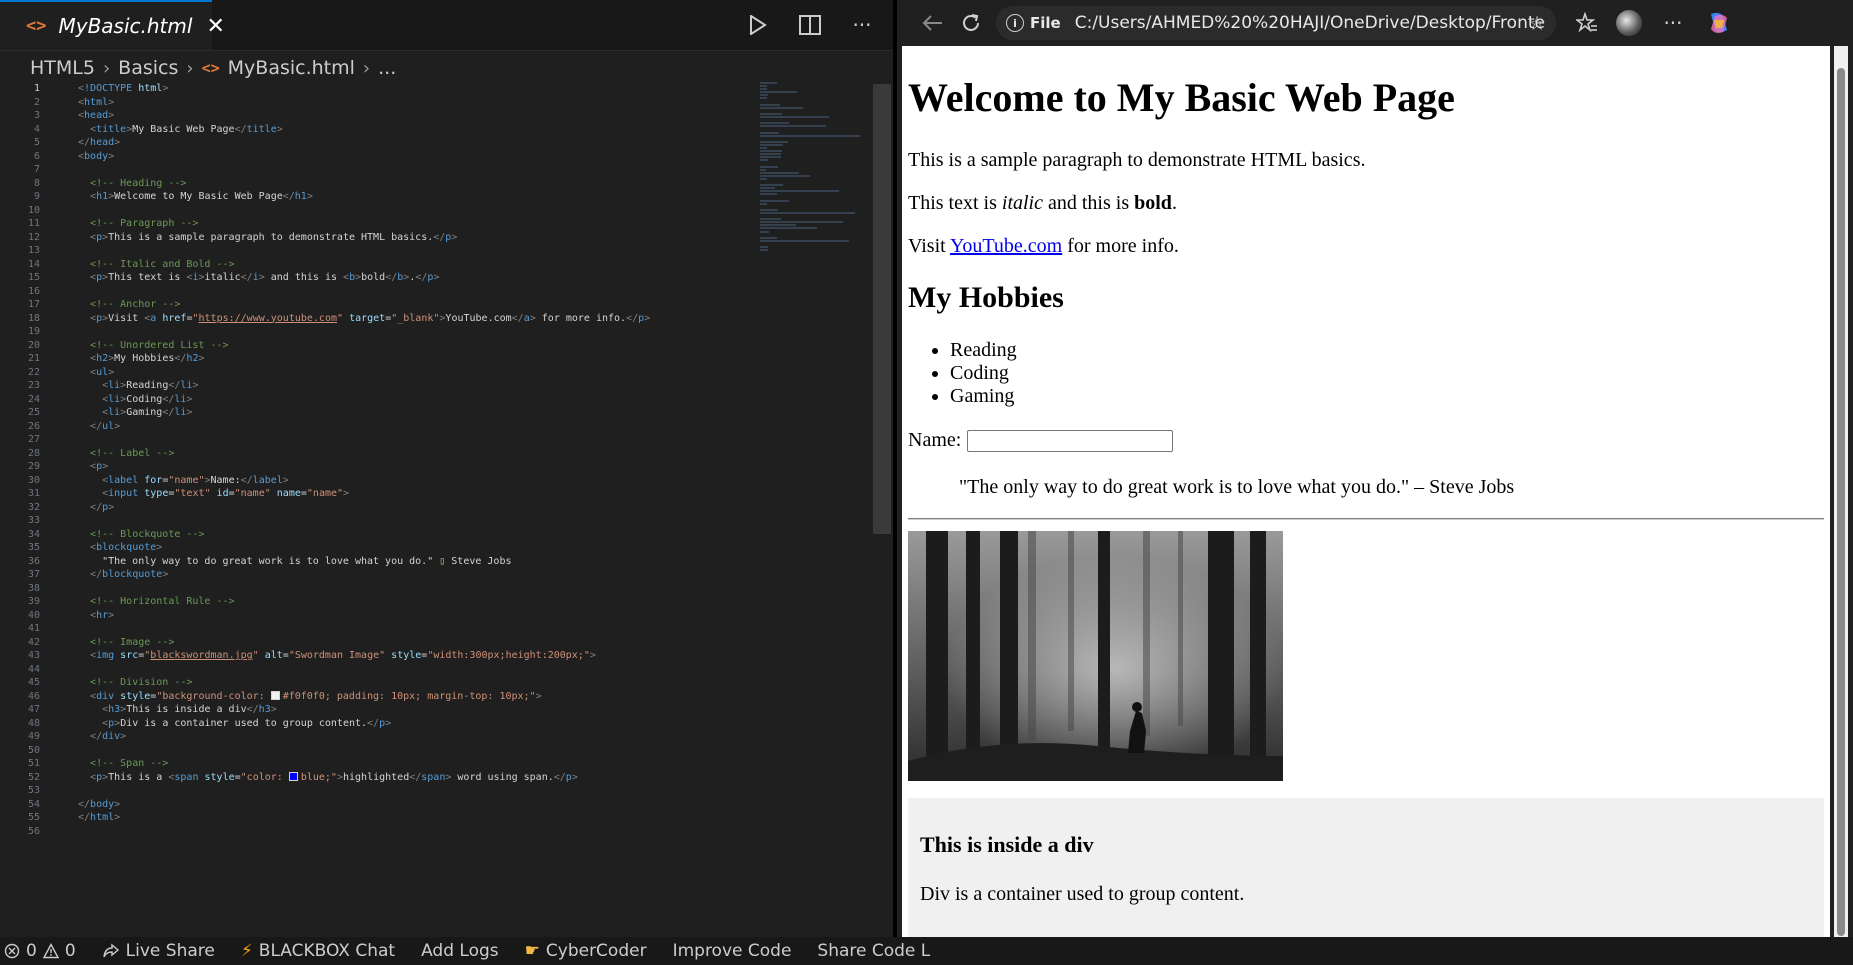  I want to click on info-icon: i, so click(1015, 23).